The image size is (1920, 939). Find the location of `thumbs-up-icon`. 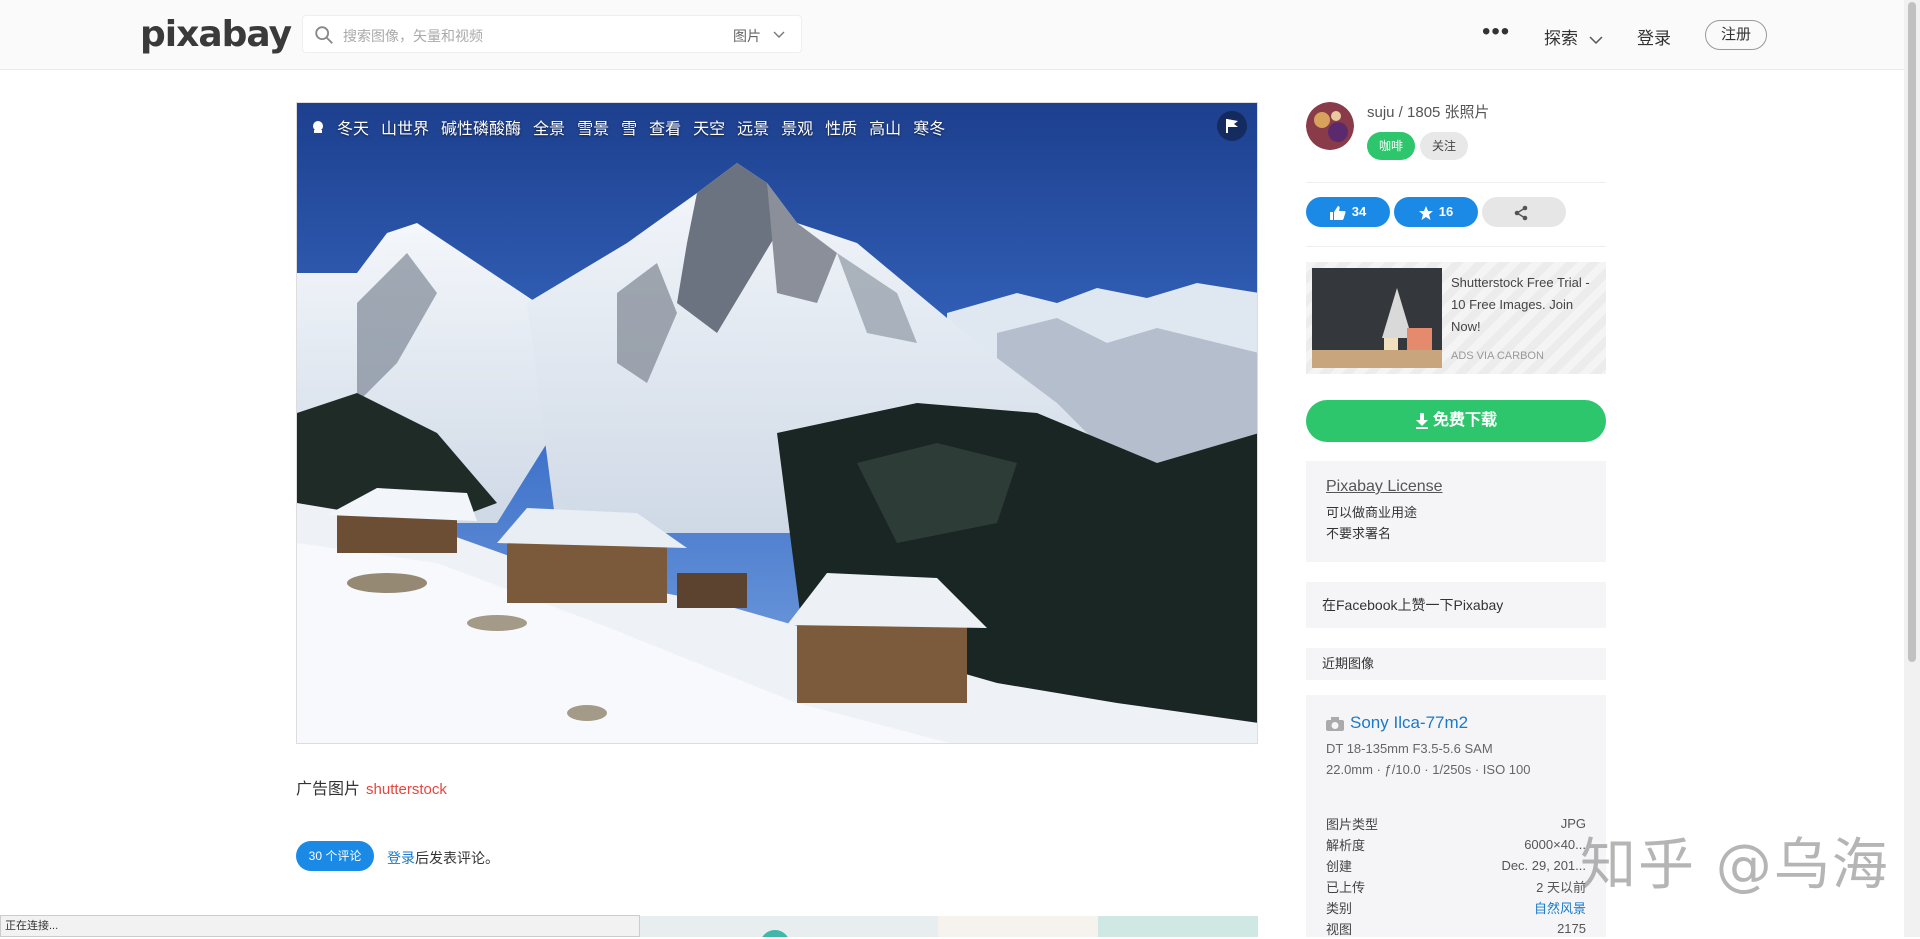

thumbs-up-icon is located at coordinates (1337, 212).